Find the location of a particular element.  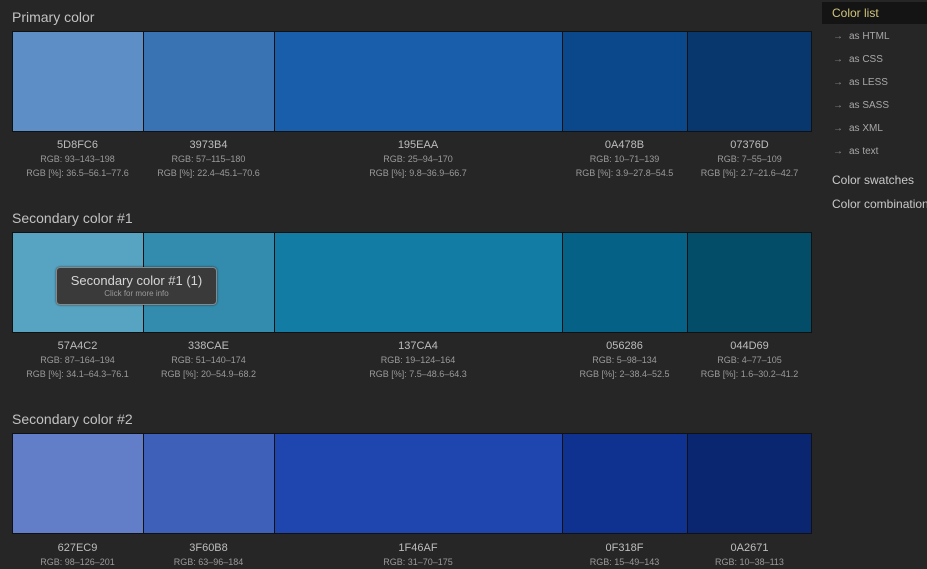

hex-code: 07376D is located at coordinates (749, 145).